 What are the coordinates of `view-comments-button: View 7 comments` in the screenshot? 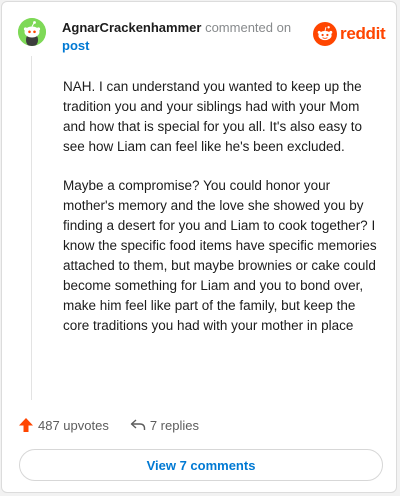 It's located at (201, 465).